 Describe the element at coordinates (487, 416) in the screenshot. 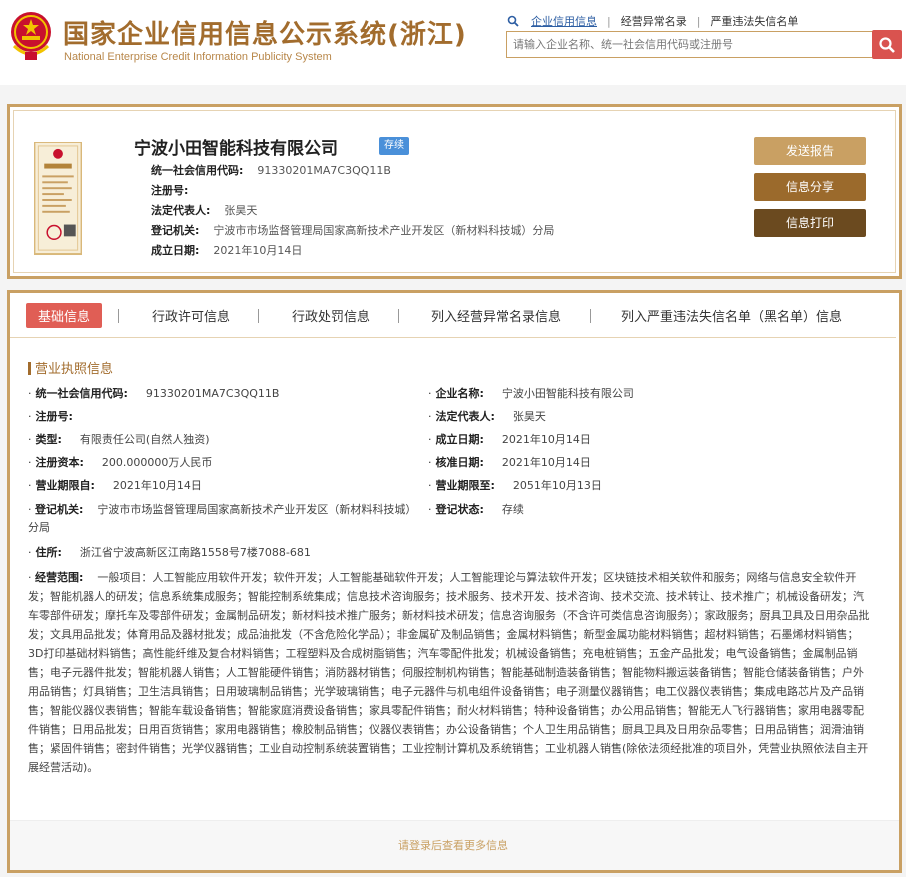

I see `field-legal-rep: · 法定代表人: 张昊天` at that location.